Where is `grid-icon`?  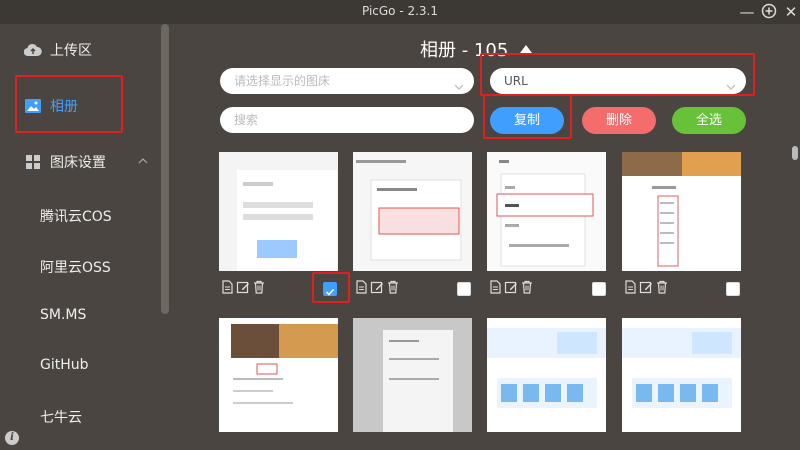 grid-icon is located at coordinates (33, 162).